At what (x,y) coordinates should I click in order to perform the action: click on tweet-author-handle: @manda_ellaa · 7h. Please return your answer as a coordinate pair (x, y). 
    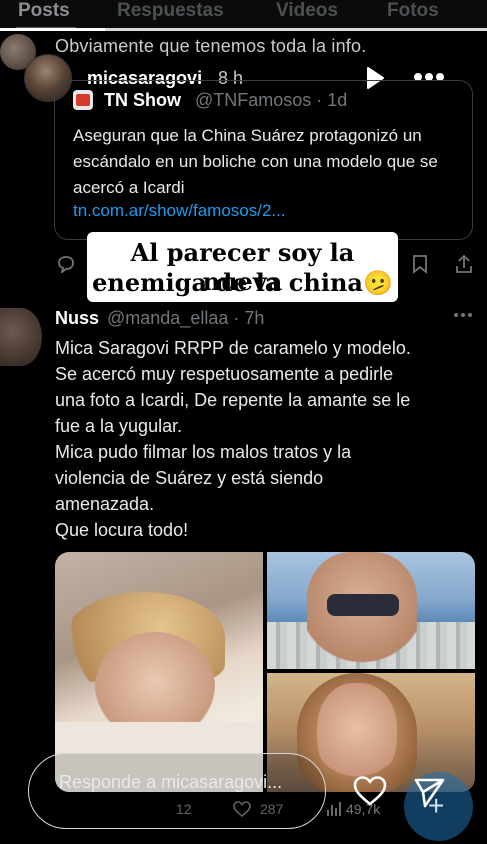
    Looking at the image, I should click on (186, 318).